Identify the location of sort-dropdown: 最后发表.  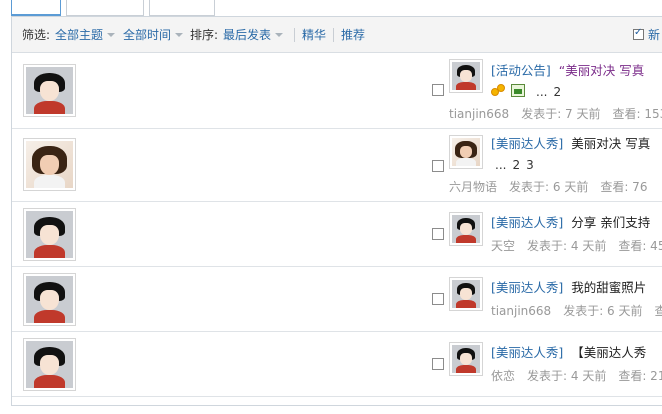
(253, 35).